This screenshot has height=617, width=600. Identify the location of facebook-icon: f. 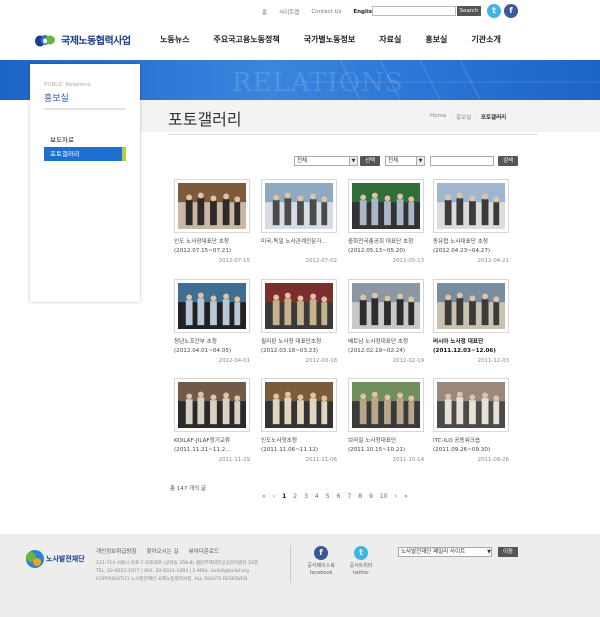
(511, 11).